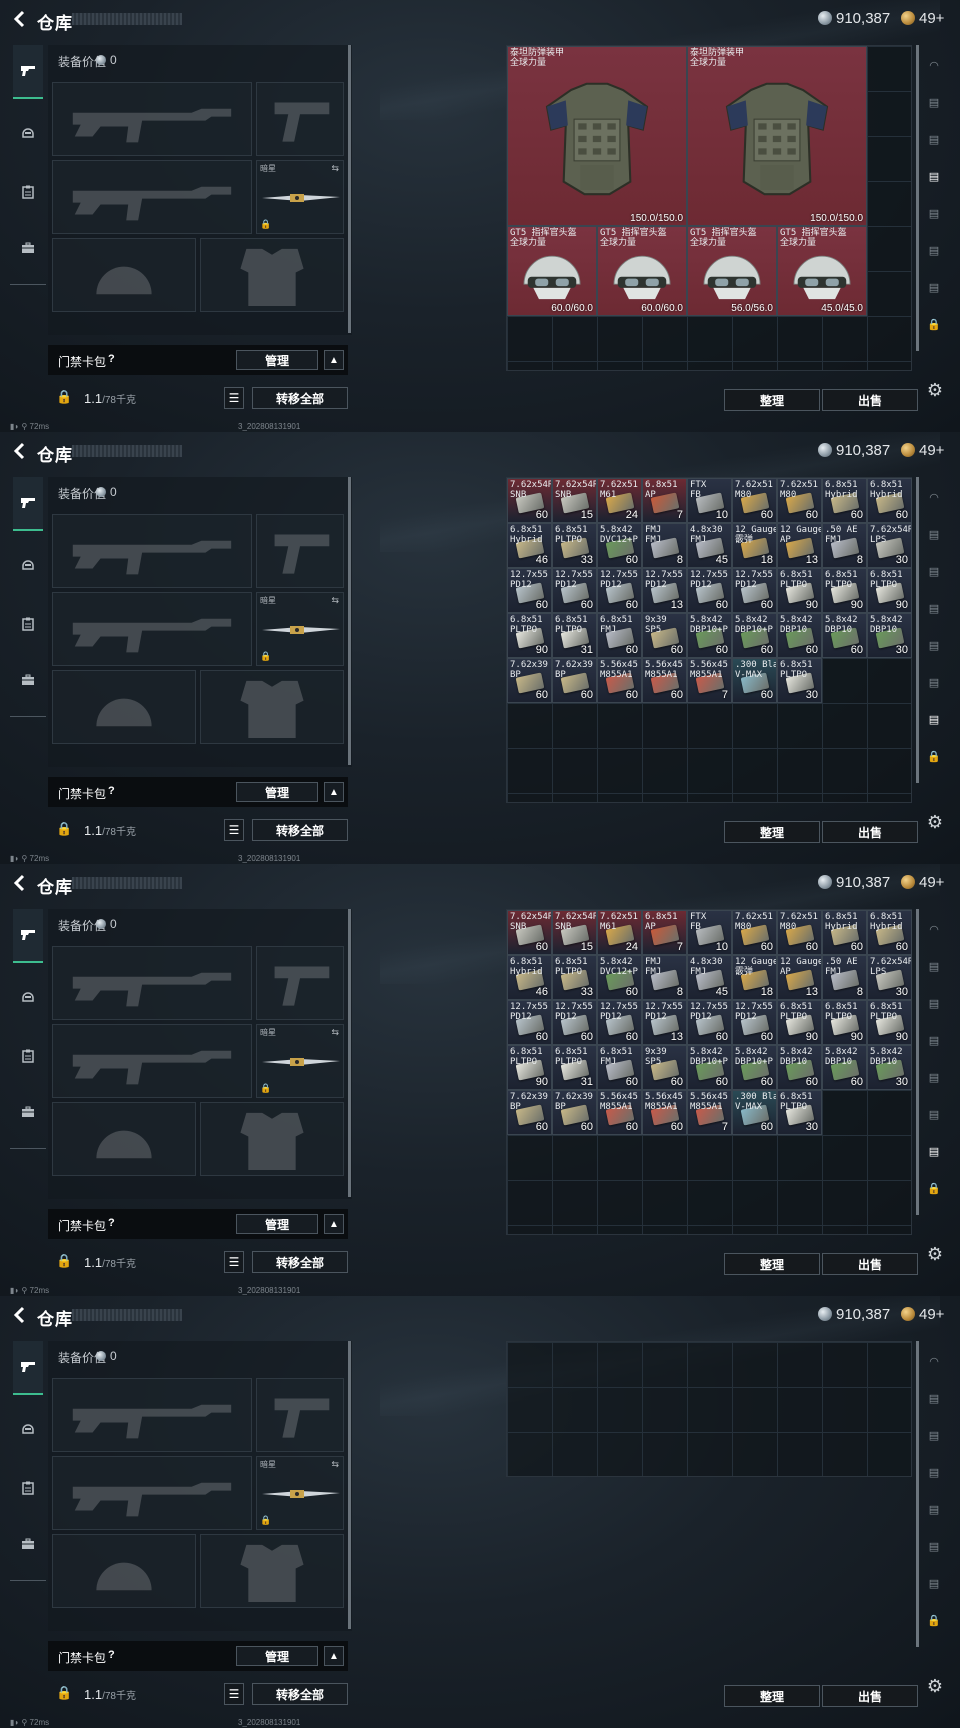  Describe the element at coordinates (870, 1264) in the screenshot. I see `sell-button: 出售` at that location.